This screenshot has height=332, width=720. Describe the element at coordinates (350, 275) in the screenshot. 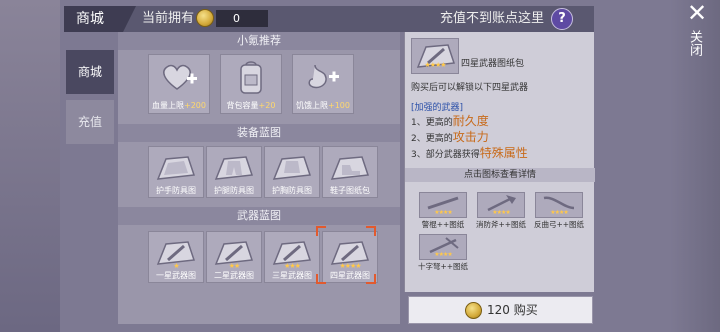

I see `item-label: 四星武器图` at that location.